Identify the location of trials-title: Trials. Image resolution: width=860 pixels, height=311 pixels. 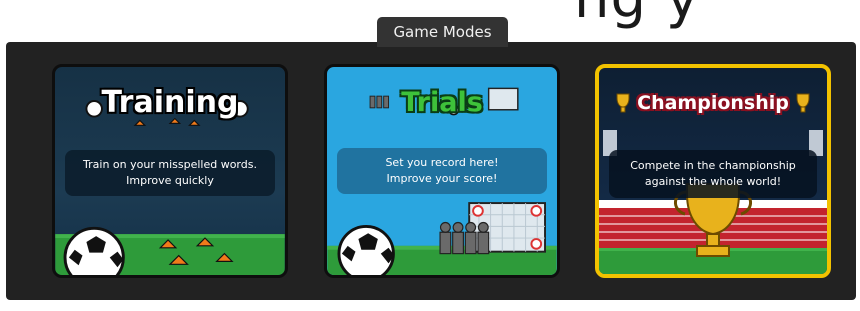
(442, 102).